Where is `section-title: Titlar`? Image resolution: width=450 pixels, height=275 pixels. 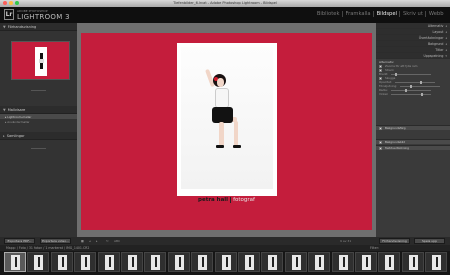 section-title: Titlar is located at coordinates (439, 49).